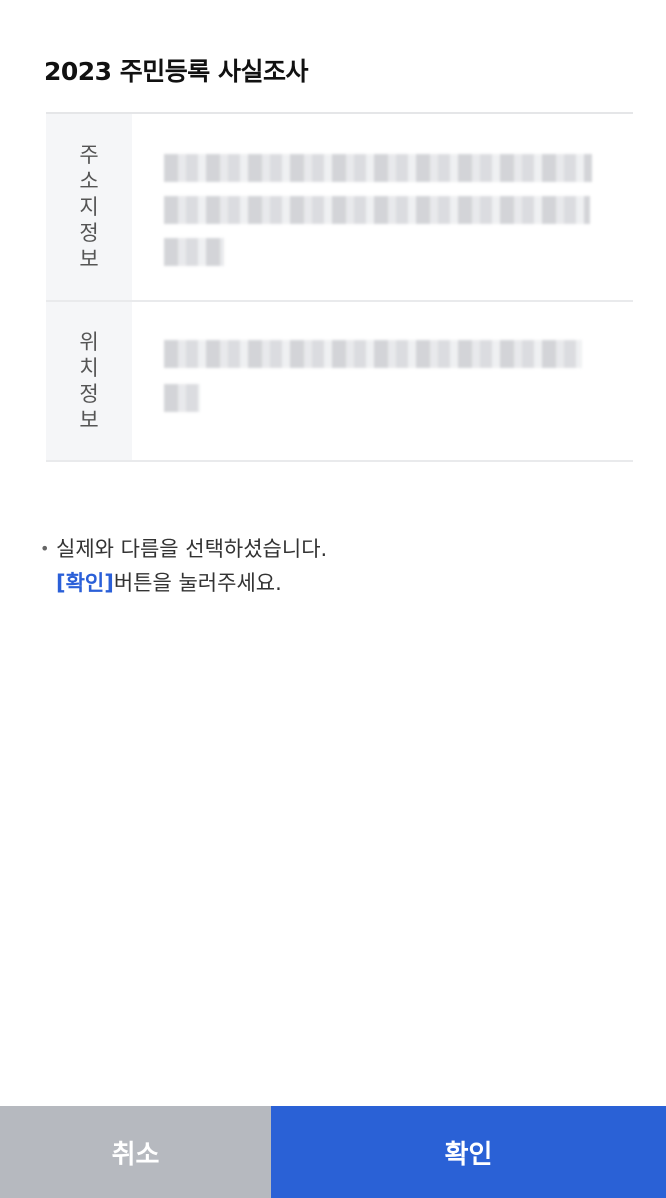  I want to click on notice-message: • 실제와 다름을 선택하셨습니다. [확인]버튼을 눌러주세요., so click(184, 566).